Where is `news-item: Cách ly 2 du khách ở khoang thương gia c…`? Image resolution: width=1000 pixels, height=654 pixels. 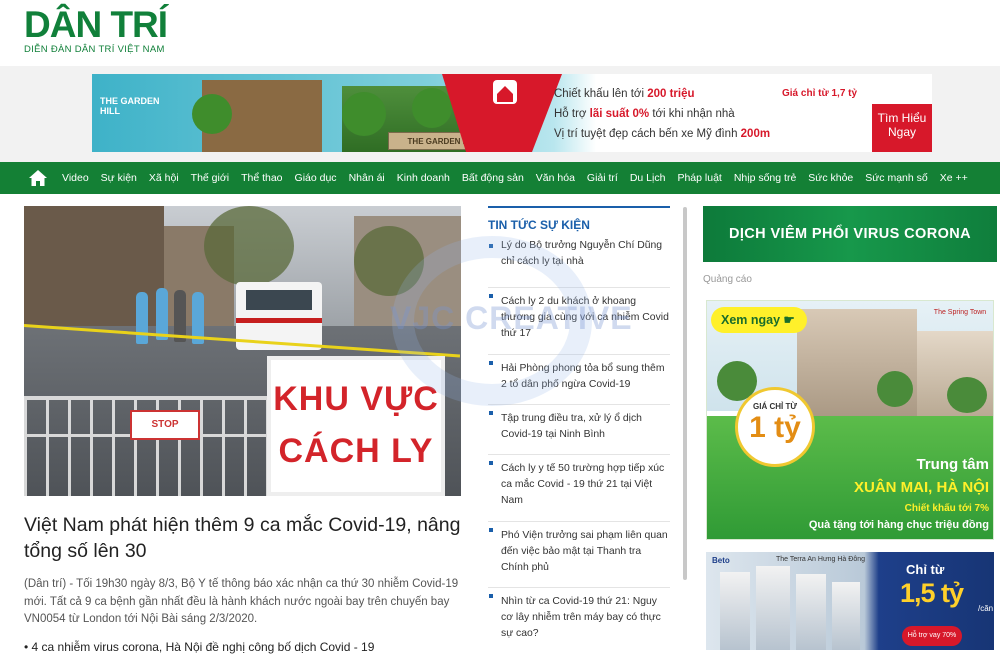
news-item: Cách ly 2 du khách ở khoang thương gia c… is located at coordinates (579, 321).